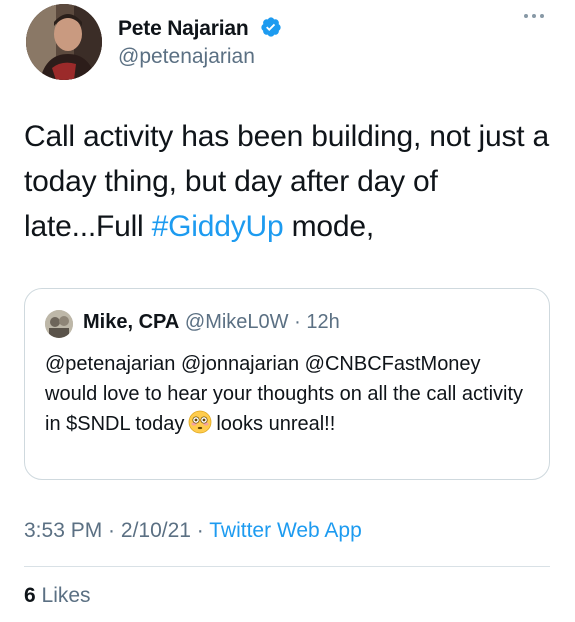  What do you see at coordinates (131, 322) in the screenshot?
I see `quoted-author-name: Mike, CPA` at bounding box center [131, 322].